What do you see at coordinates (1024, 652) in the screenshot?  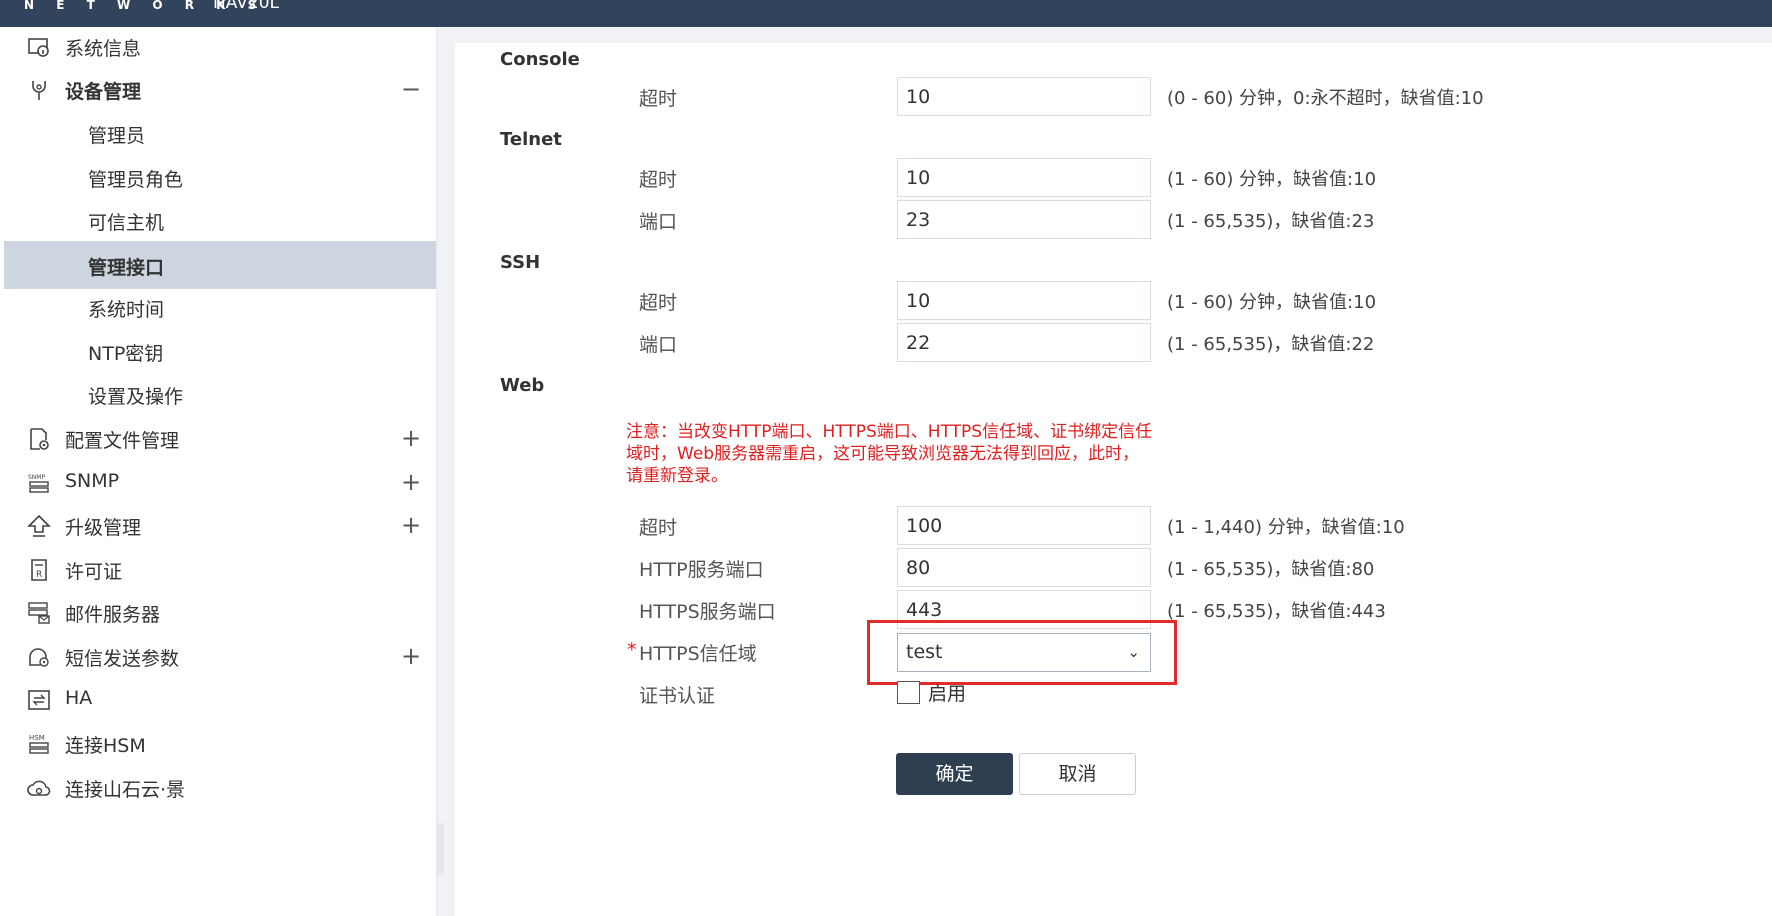 I see `https-trust-domain-select: test ⌄` at bounding box center [1024, 652].